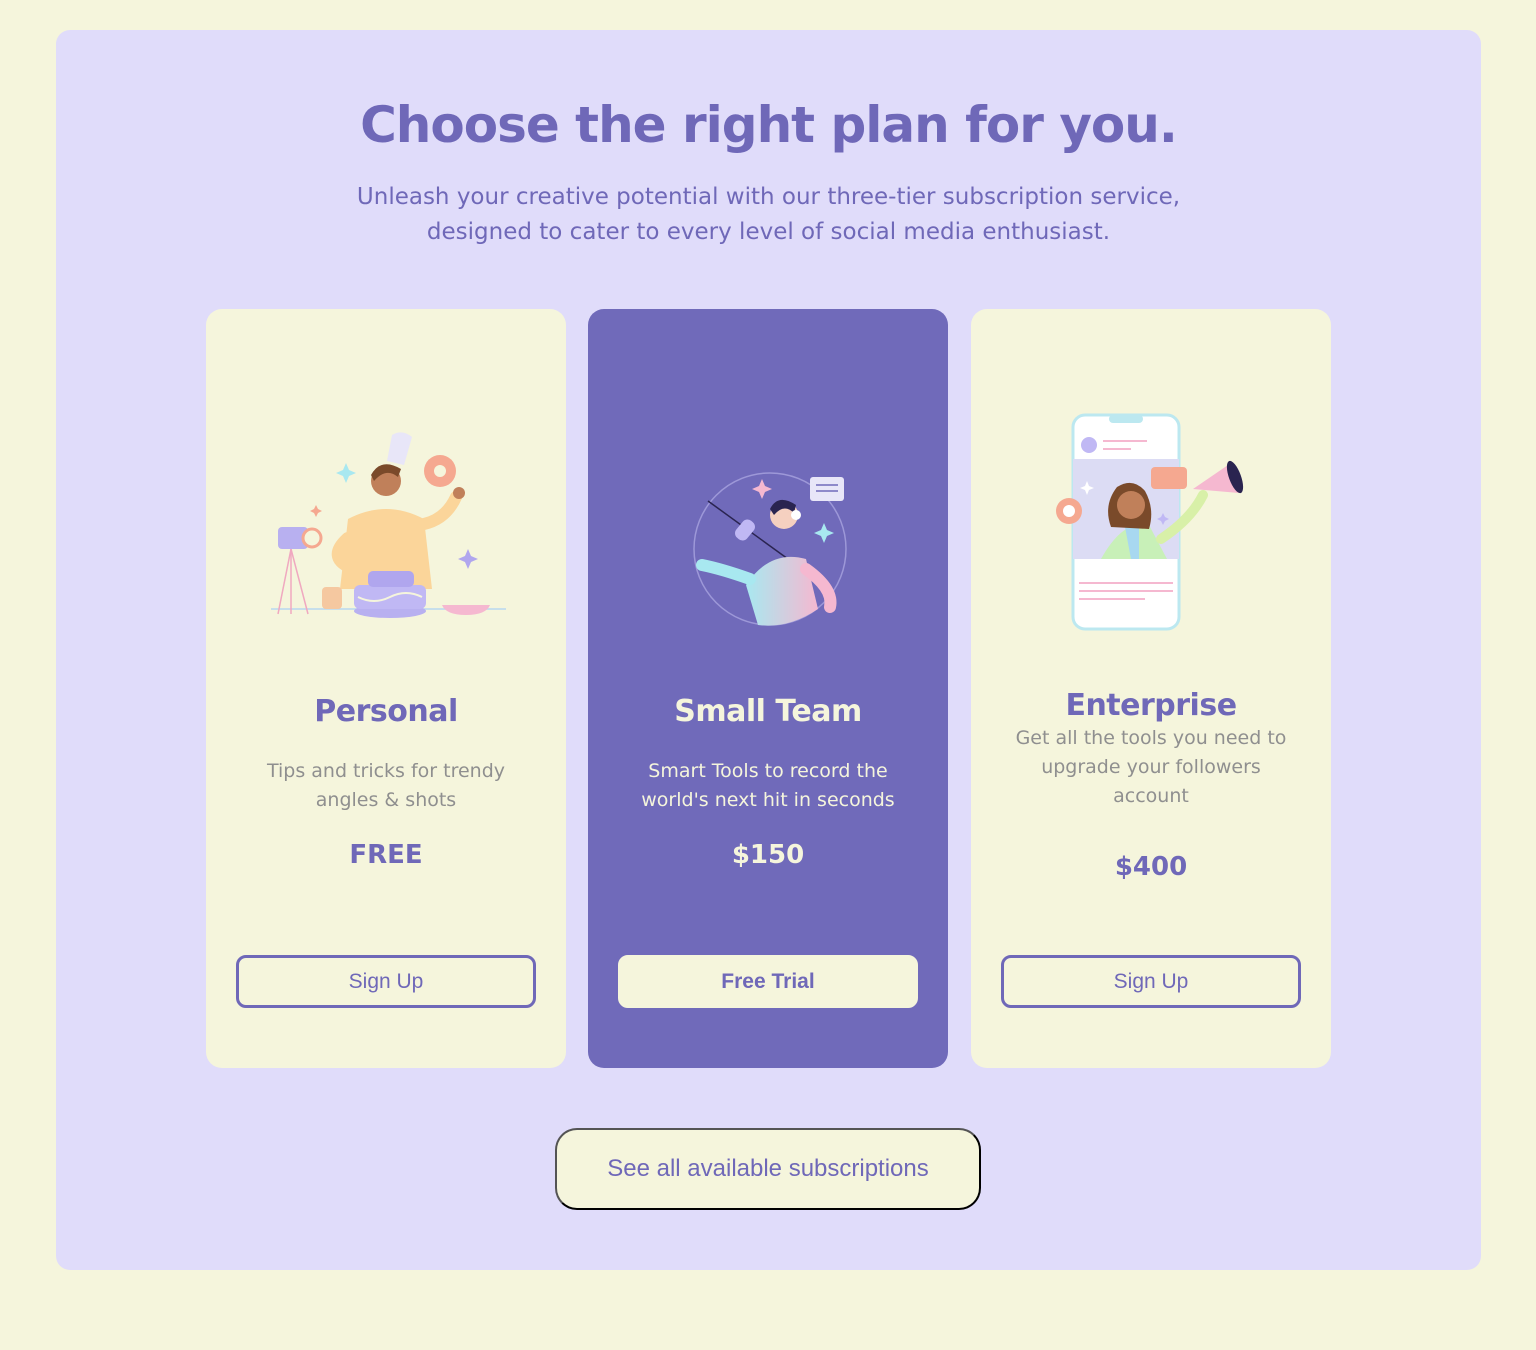  Describe the element at coordinates (769, 125) in the screenshot. I see `page-title: Choose the right plan for you.` at that location.